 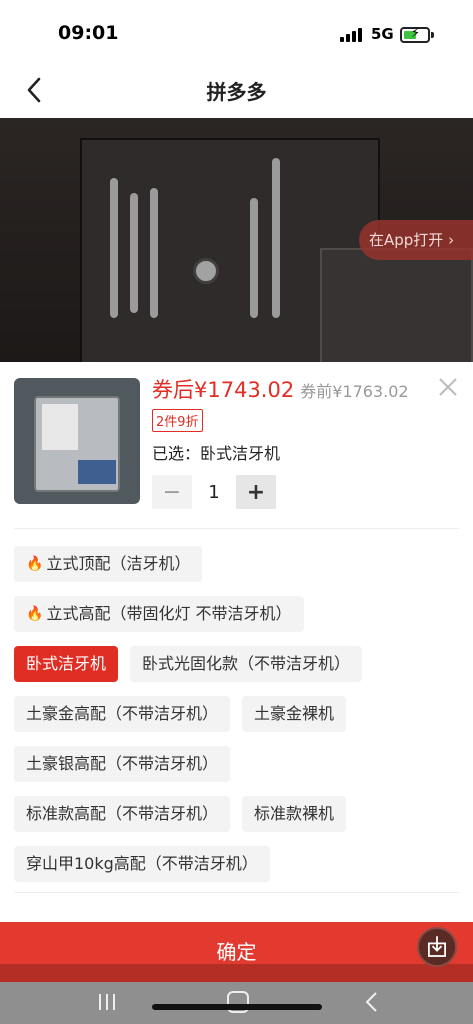 I want to click on signal-icon, so click(x=351, y=35).